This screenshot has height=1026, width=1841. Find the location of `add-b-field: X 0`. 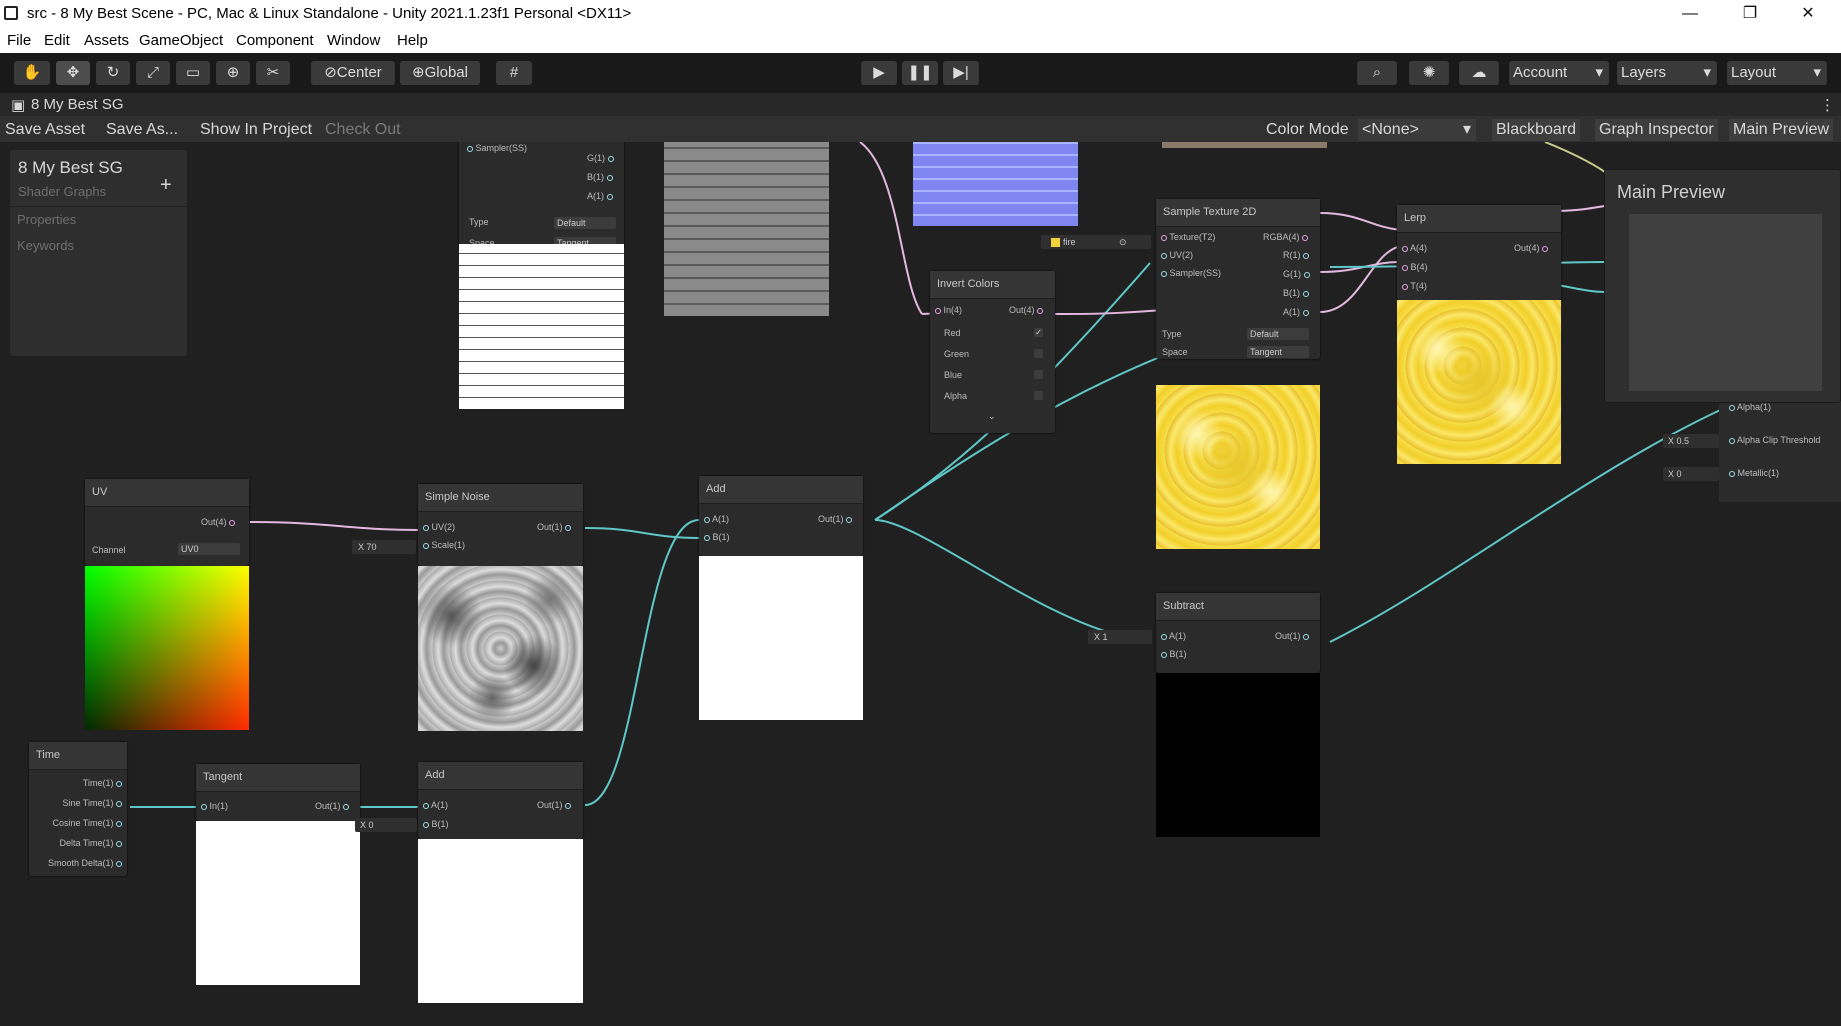

add-b-field: X 0 is located at coordinates (386, 825).